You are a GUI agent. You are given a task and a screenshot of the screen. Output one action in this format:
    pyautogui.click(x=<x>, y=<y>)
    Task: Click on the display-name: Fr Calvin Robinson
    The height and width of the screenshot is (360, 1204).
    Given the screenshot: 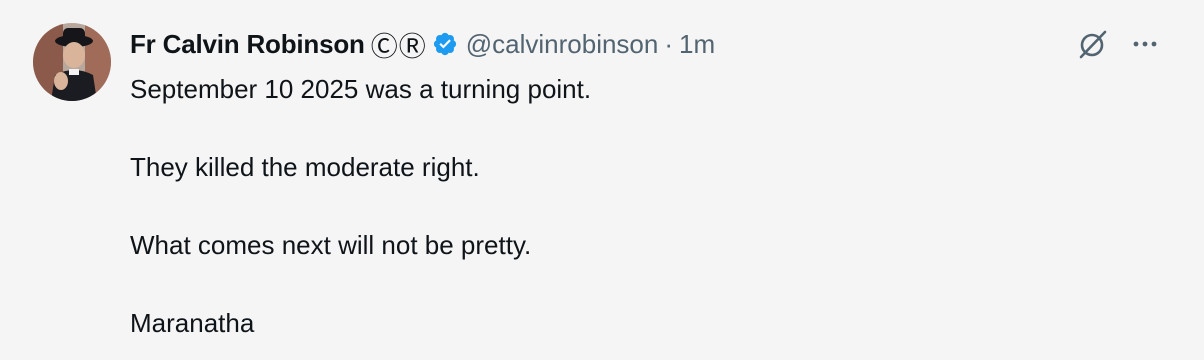 What is the action you would take?
    pyautogui.click(x=247, y=44)
    